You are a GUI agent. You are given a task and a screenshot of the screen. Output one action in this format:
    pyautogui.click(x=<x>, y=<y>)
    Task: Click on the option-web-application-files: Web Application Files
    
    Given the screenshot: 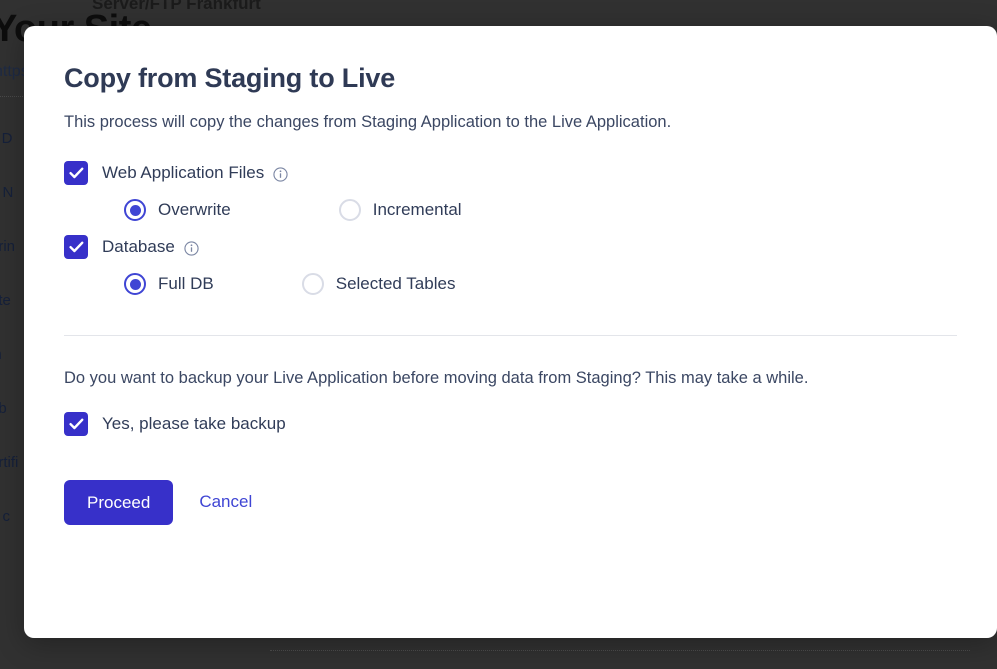 What is the action you would take?
    pyautogui.click(x=510, y=173)
    